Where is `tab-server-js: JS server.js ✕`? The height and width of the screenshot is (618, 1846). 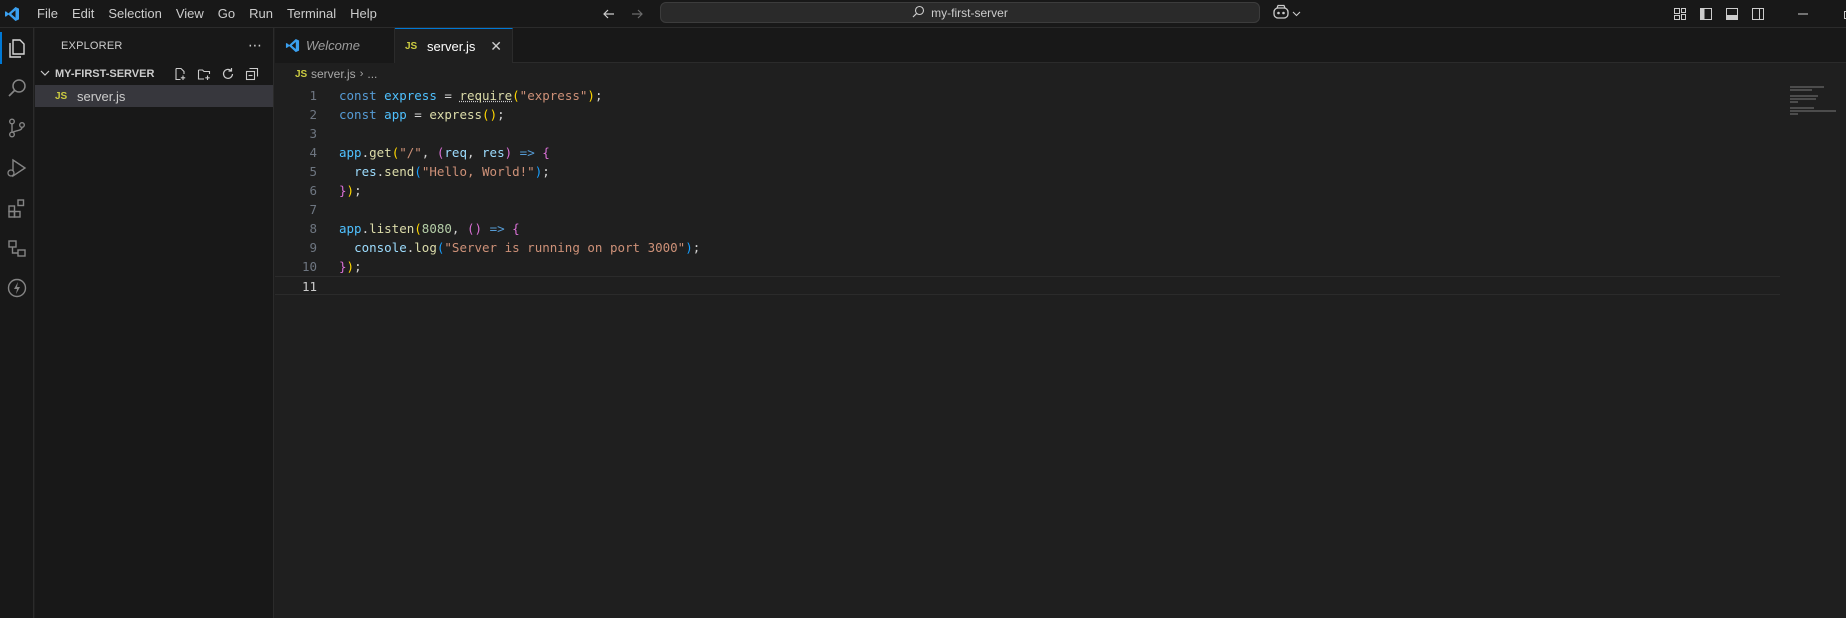 tab-server-js: JS server.js ✕ is located at coordinates (454, 45).